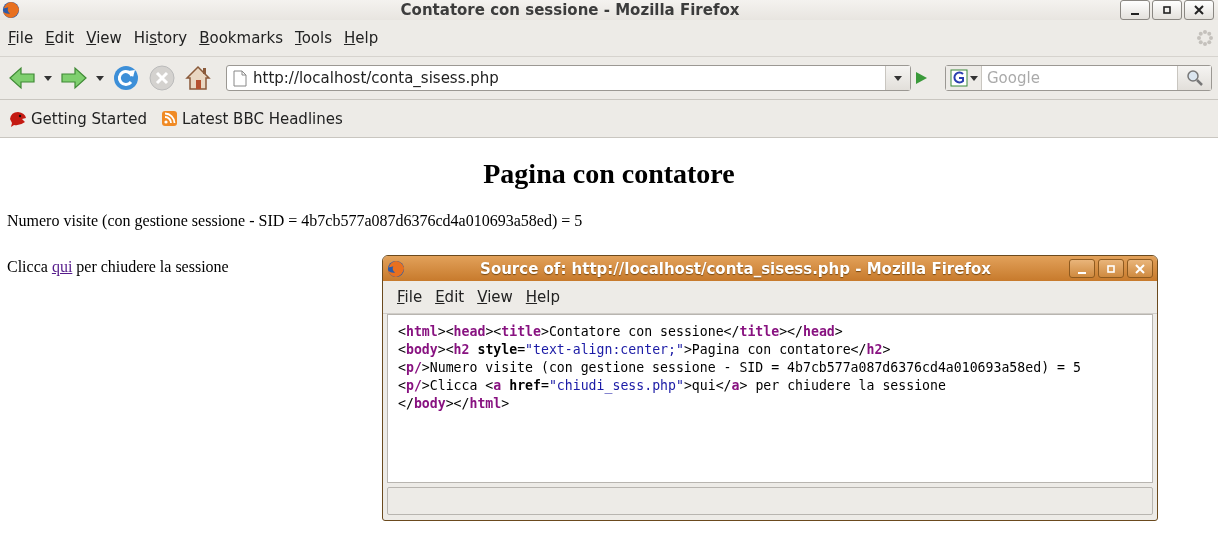 The height and width of the screenshot is (552, 1218). Describe the element at coordinates (170, 118) in the screenshot. I see `rss-feed-icon` at that location.